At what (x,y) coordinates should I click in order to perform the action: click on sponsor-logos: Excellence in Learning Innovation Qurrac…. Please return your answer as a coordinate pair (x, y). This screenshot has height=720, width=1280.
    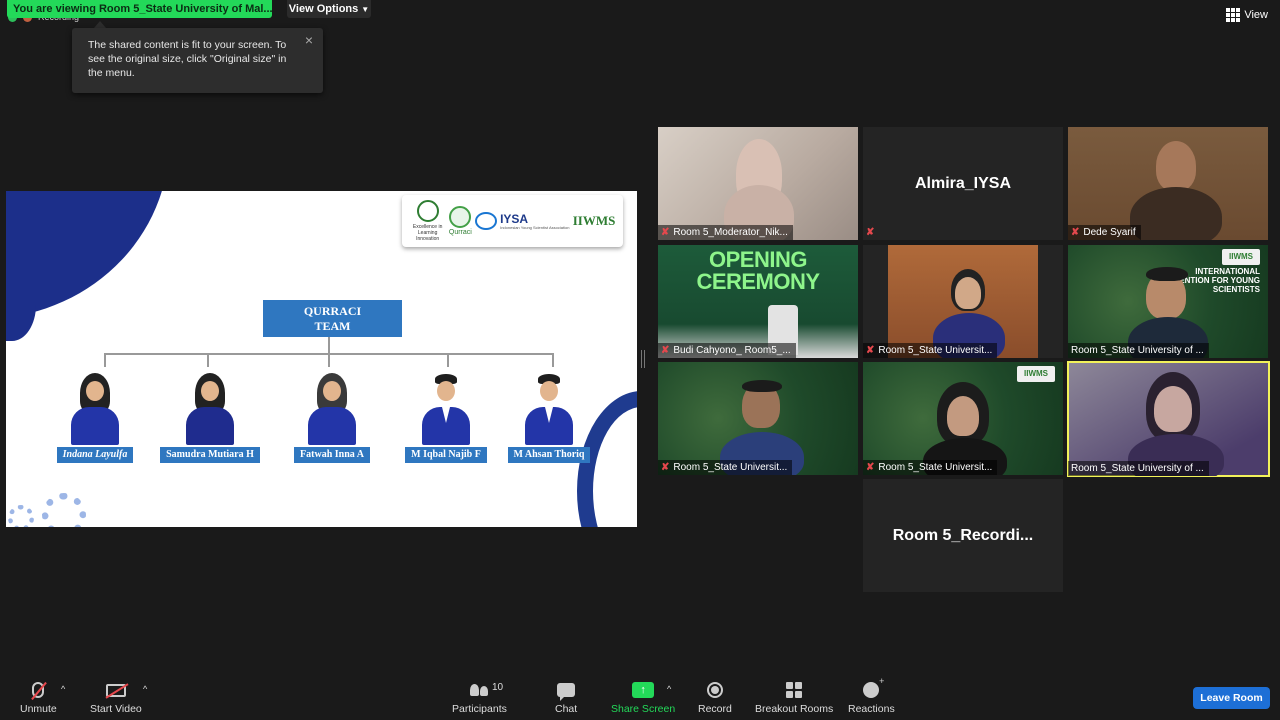
    Looking at the image, I should click on (512, 221).